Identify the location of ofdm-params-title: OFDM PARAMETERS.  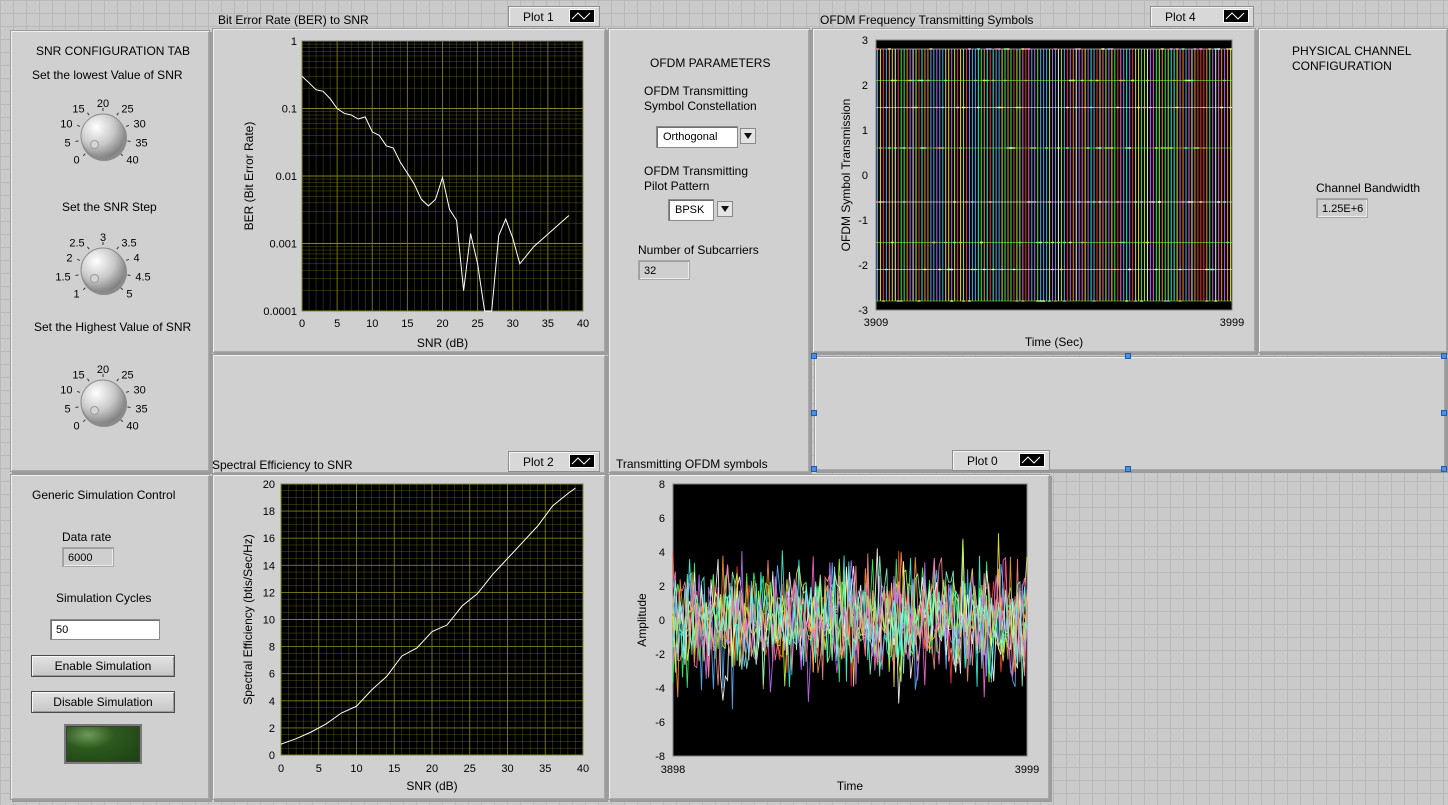
(710, 63).